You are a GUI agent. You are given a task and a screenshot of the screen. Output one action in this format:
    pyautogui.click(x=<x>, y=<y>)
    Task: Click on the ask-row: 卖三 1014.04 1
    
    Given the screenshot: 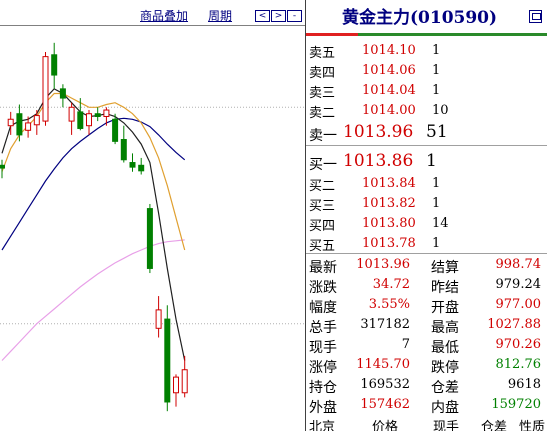 What is the action you would take?
    pyautogui.click(x=426, y=90)
    